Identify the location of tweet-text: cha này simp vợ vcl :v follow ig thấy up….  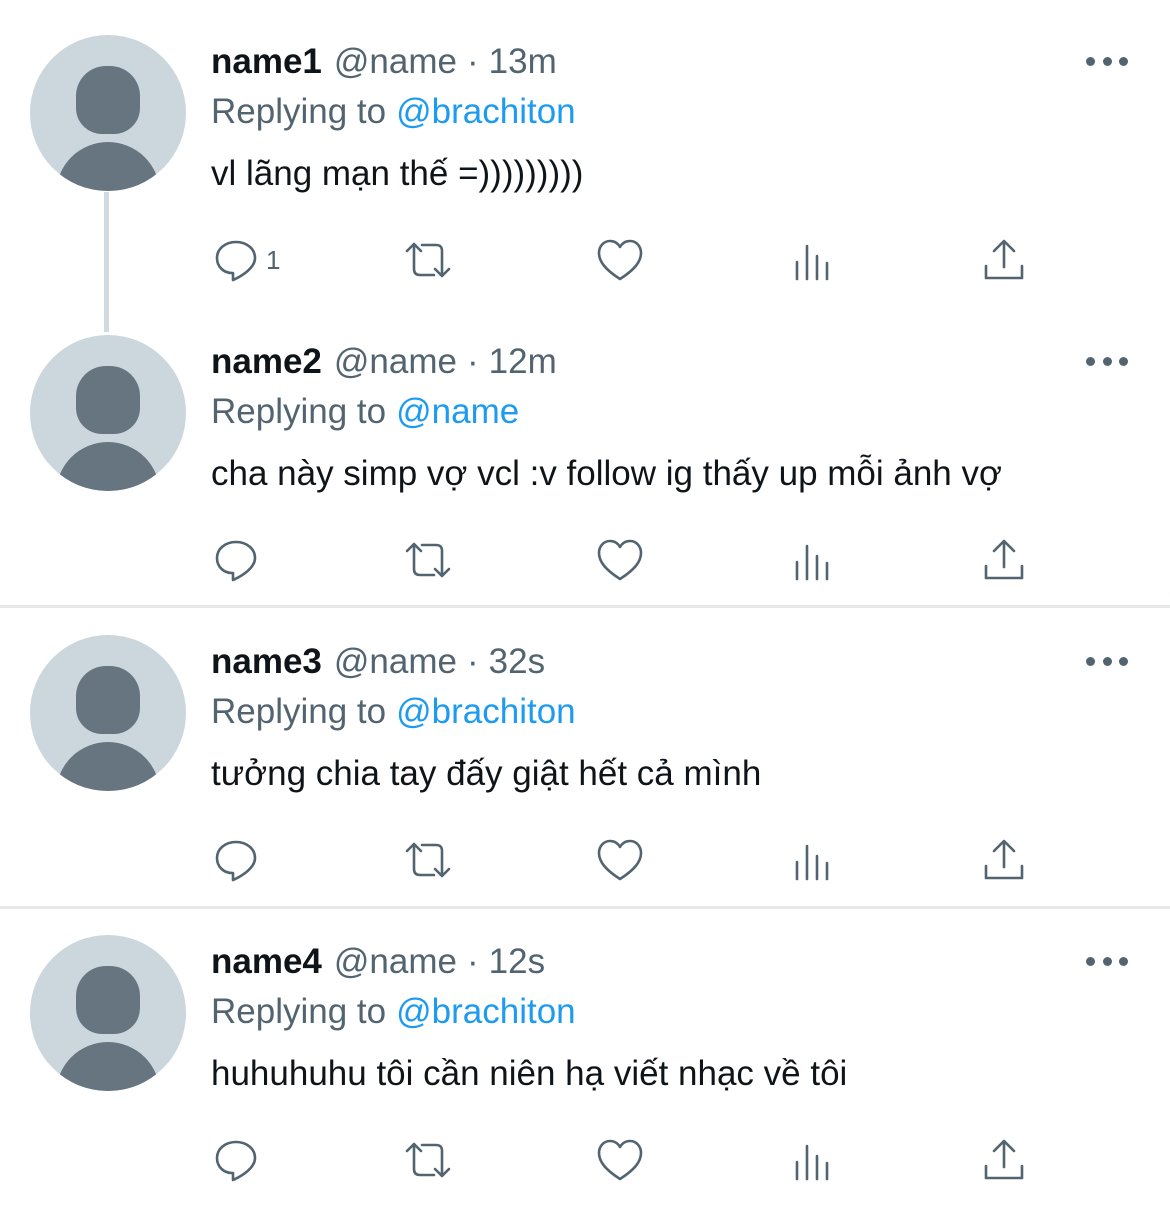
(606, 473).